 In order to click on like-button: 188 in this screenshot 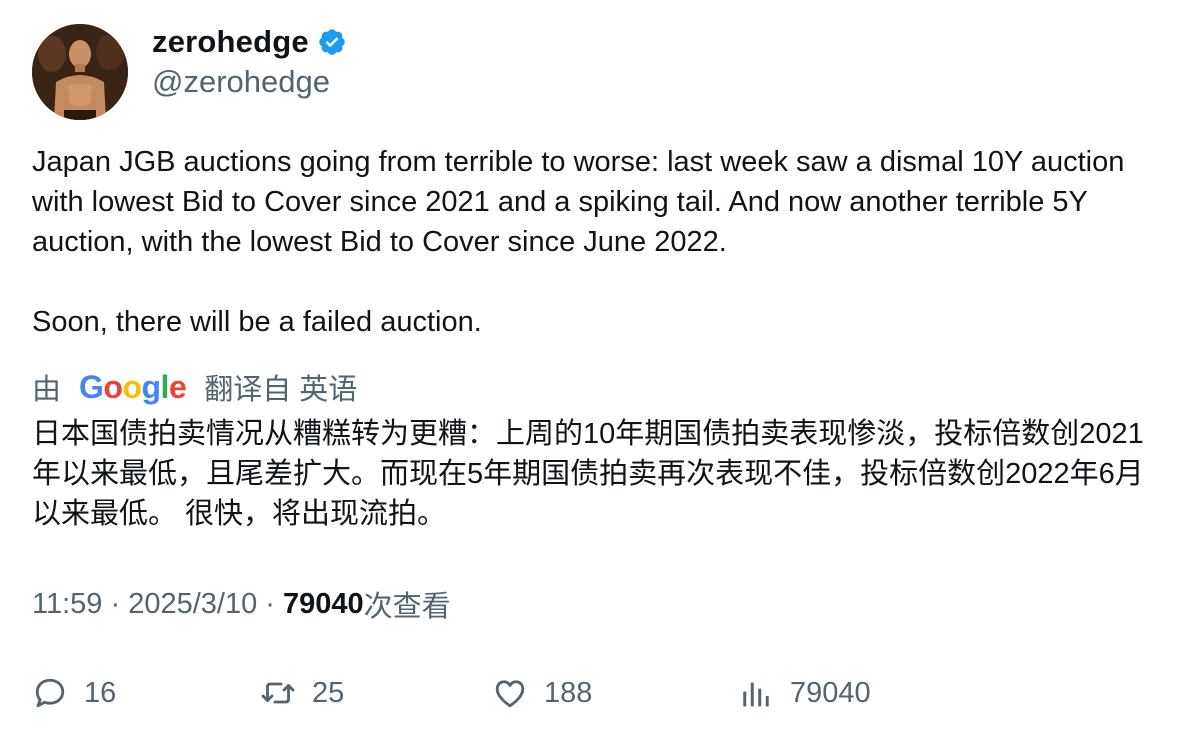, I will do `click(542, 693)`.